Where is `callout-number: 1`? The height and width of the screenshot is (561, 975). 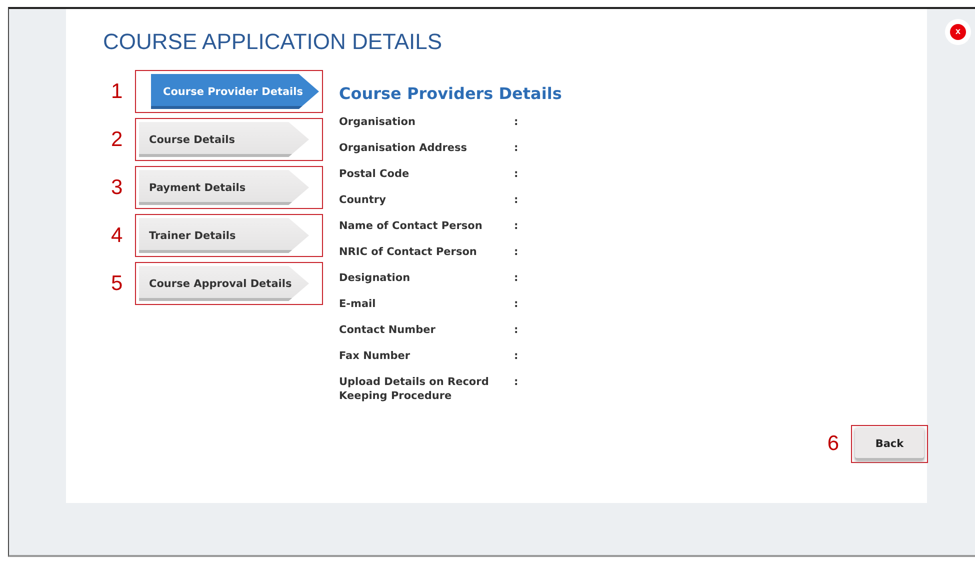 callout-number: 1 is located at coordinates (117, 92).